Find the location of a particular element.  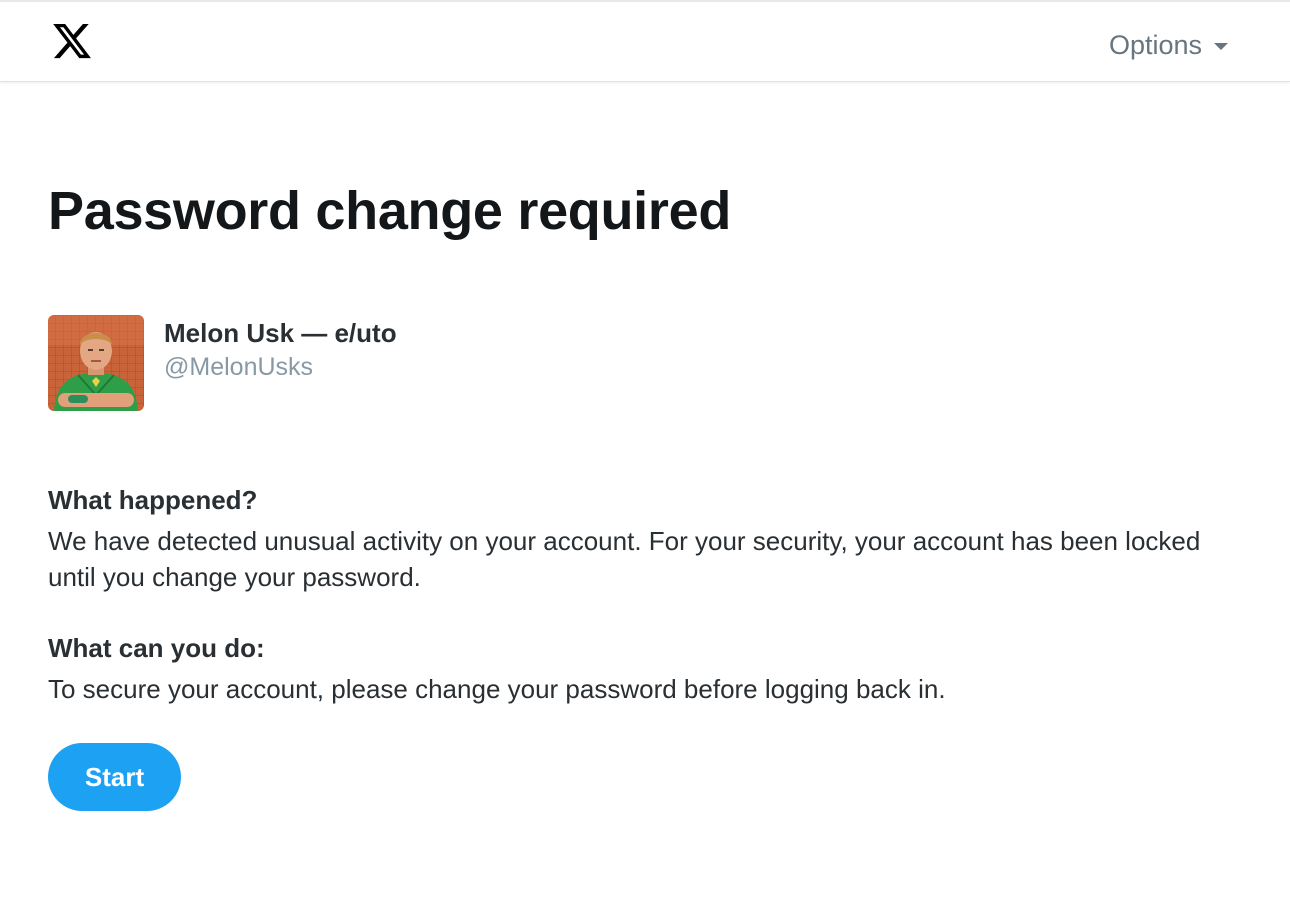

top-navigation-bar: Options is located at coordinates (645, 41).